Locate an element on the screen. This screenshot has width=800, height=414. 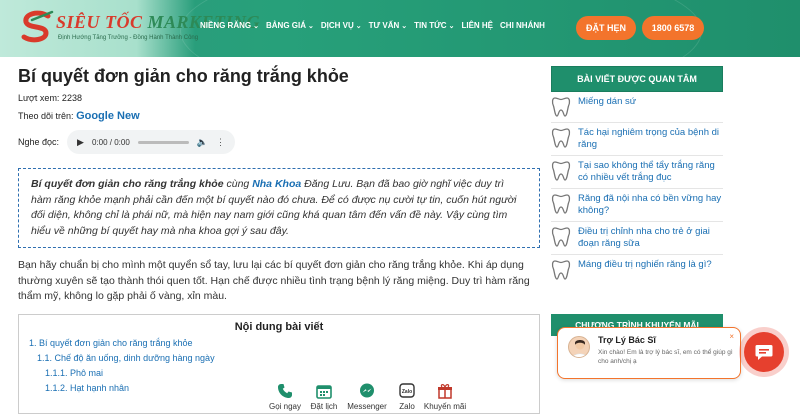
intro-mid: cùng is located at coordinates (238, 184).